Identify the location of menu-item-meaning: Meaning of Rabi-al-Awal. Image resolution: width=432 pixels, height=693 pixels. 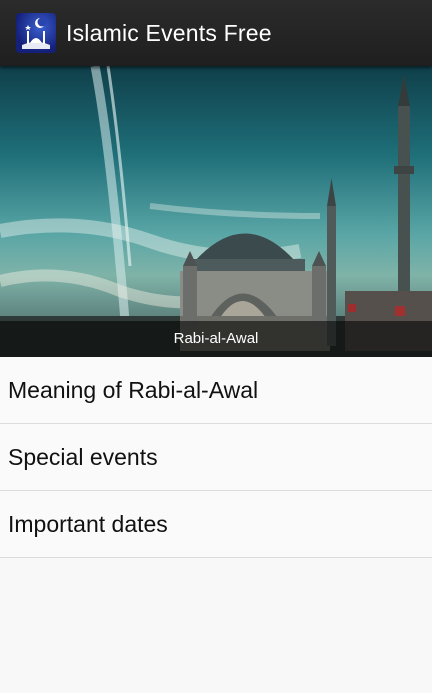
(216, 390).